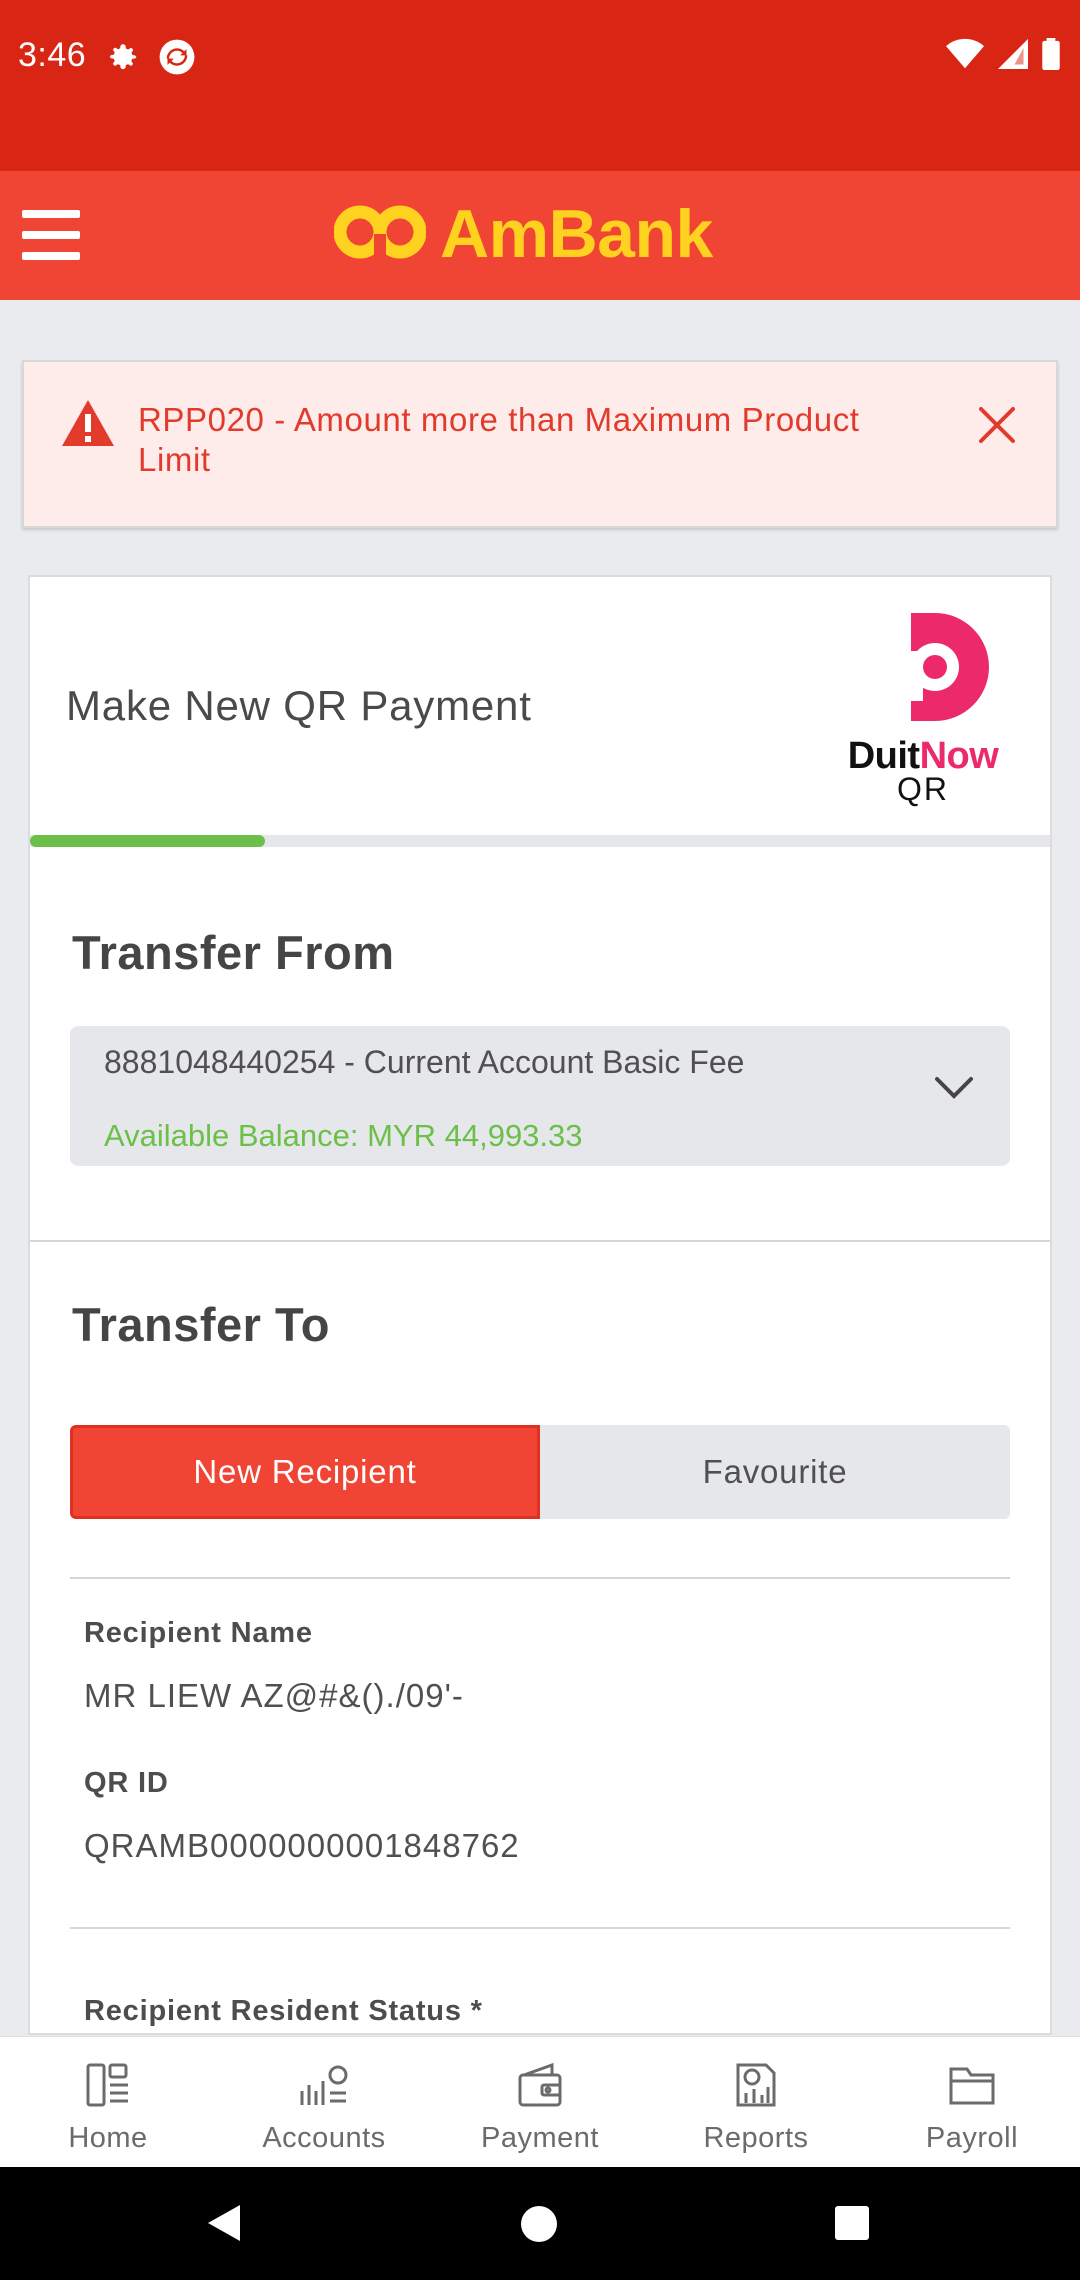 The width and height of the screenshot is (1080, 2280). I want to click on nav-item-payroll: Payroll, so click(972, 2102).